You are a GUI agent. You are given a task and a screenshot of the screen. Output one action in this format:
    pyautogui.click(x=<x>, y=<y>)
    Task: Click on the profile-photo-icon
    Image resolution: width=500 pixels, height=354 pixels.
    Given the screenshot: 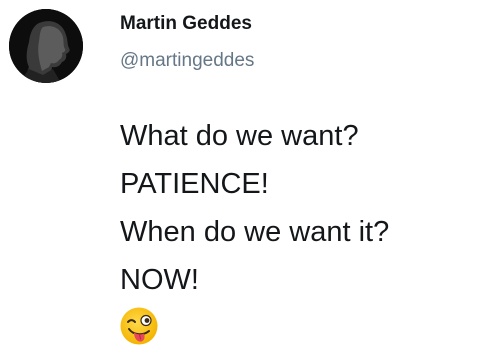 What is the action you would take?
    pyautogui.click(x=46, y=46)
    